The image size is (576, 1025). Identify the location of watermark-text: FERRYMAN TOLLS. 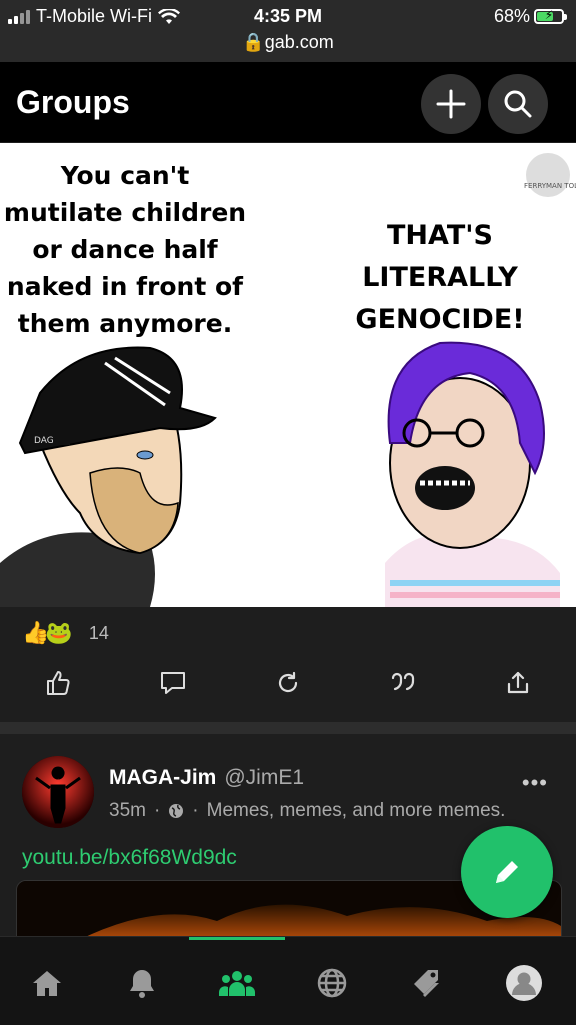
(550, 186).